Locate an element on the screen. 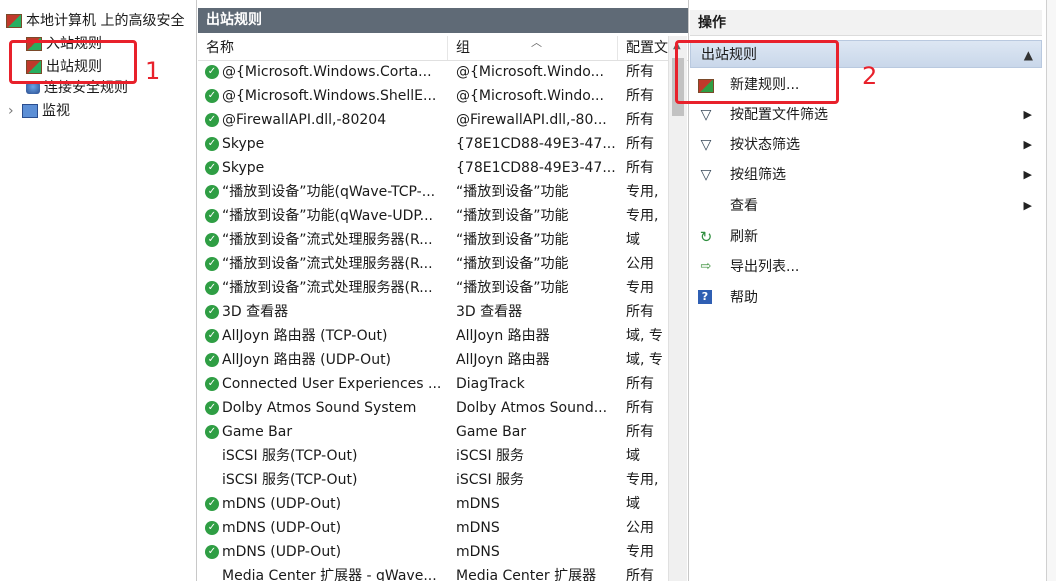 The height and width of the screenshot is (581, 1056). action-label: 查看 is located at coordinates (744, 206).